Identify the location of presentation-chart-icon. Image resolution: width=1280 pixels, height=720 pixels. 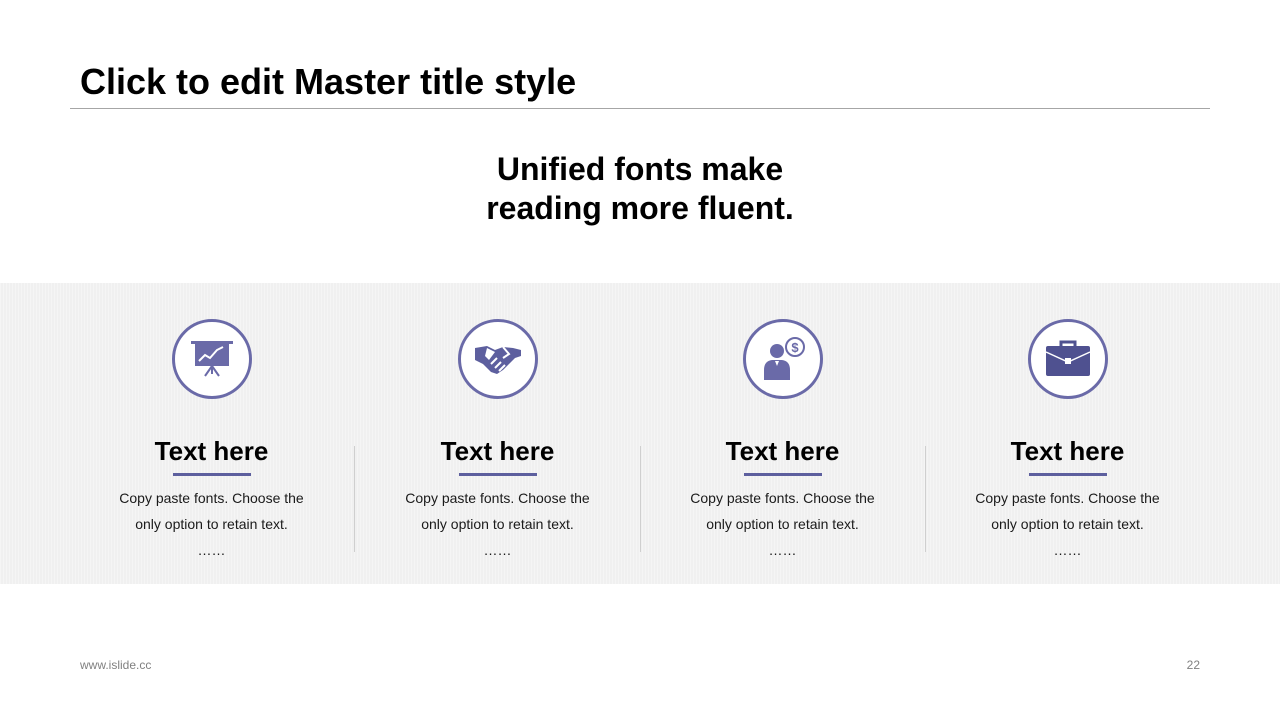
(212, 359).